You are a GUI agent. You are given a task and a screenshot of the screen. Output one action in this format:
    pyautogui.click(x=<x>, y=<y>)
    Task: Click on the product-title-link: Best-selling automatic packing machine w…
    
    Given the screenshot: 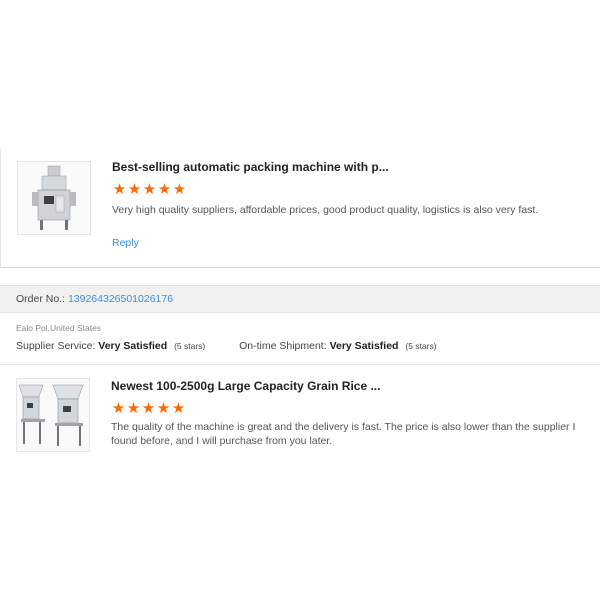 What is the action you would take?
    pyautogui.click(x=250, y=167)
    